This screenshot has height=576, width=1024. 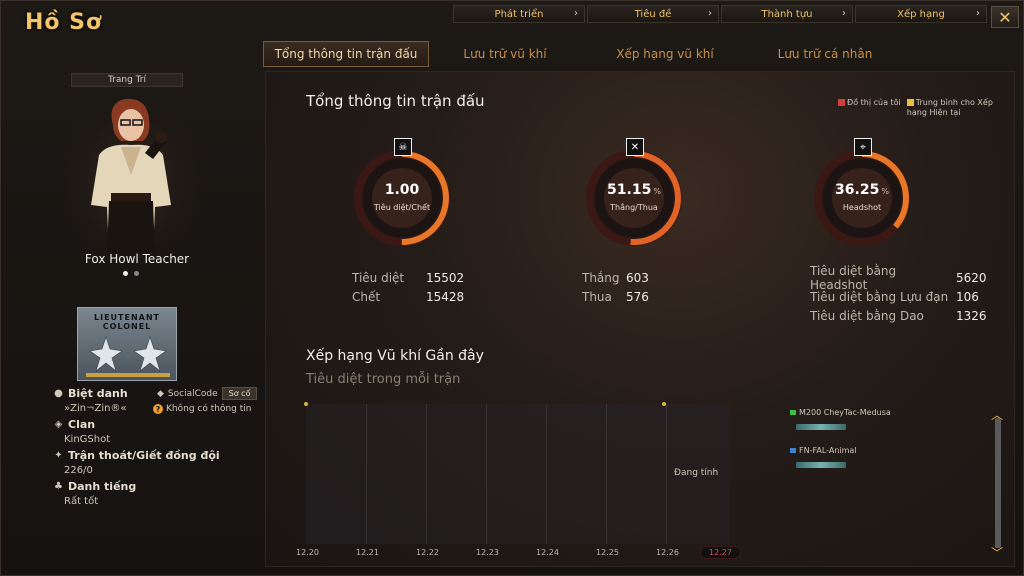 I want to click on wins-label: Thắng, so click(x=601, y=277).